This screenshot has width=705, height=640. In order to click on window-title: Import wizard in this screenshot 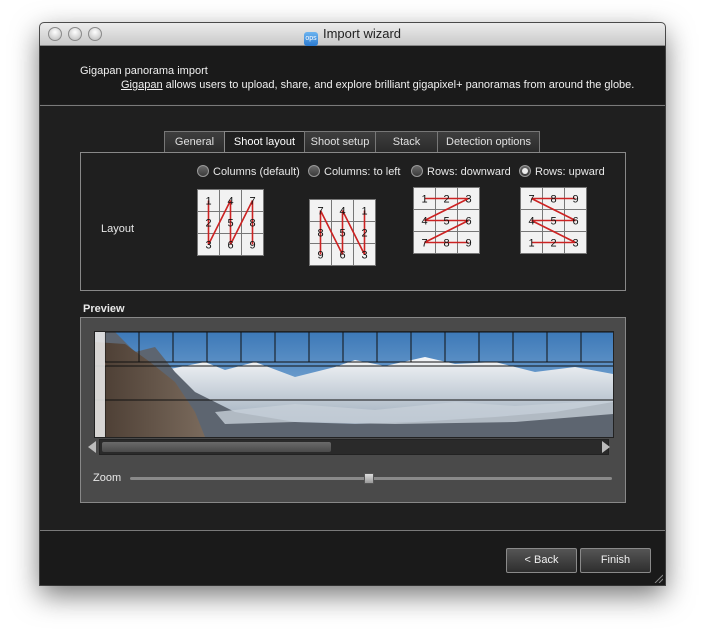, I will do `click(362, 33)`.